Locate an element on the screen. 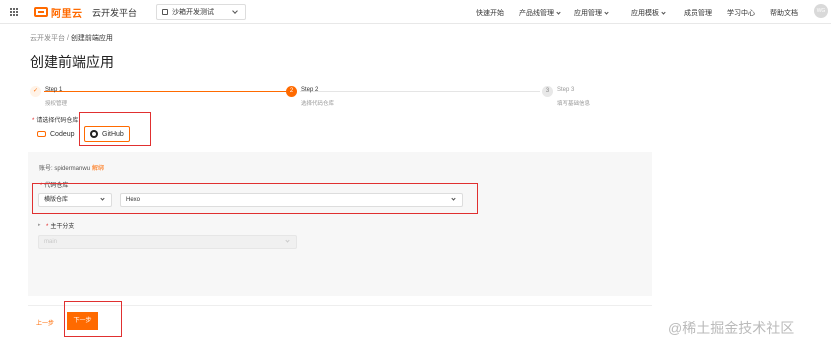 This screenshot has width=831, height=343. step-1-check-icon: ✓ is located at coordinates (35, 91).